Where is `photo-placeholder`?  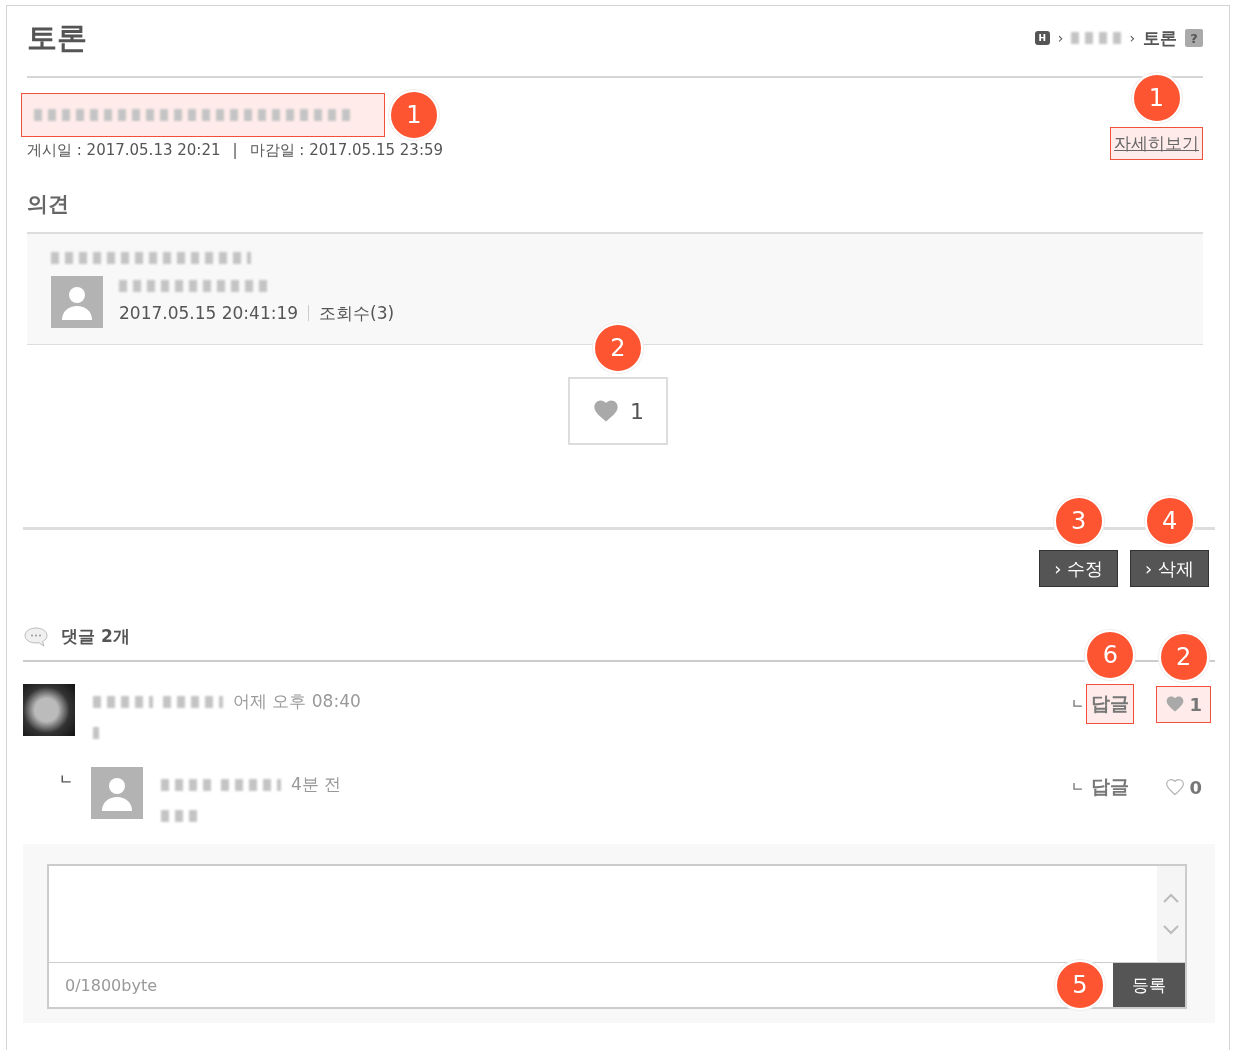
photo-placeholder is located at coordinates (49, 710).